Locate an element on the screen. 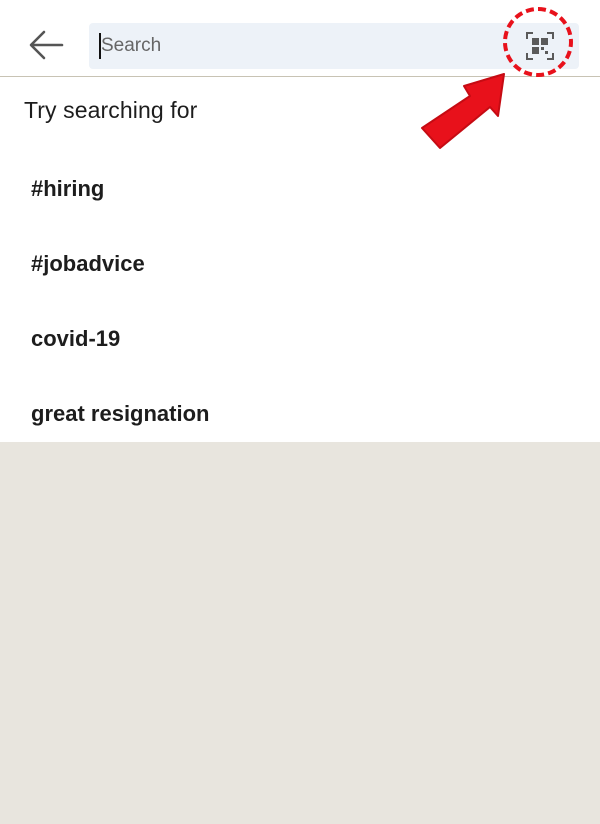 This screenshot has width=600, height=824. suggestion-item-great-resignation: great resignation is located at coordinates (300, 413).